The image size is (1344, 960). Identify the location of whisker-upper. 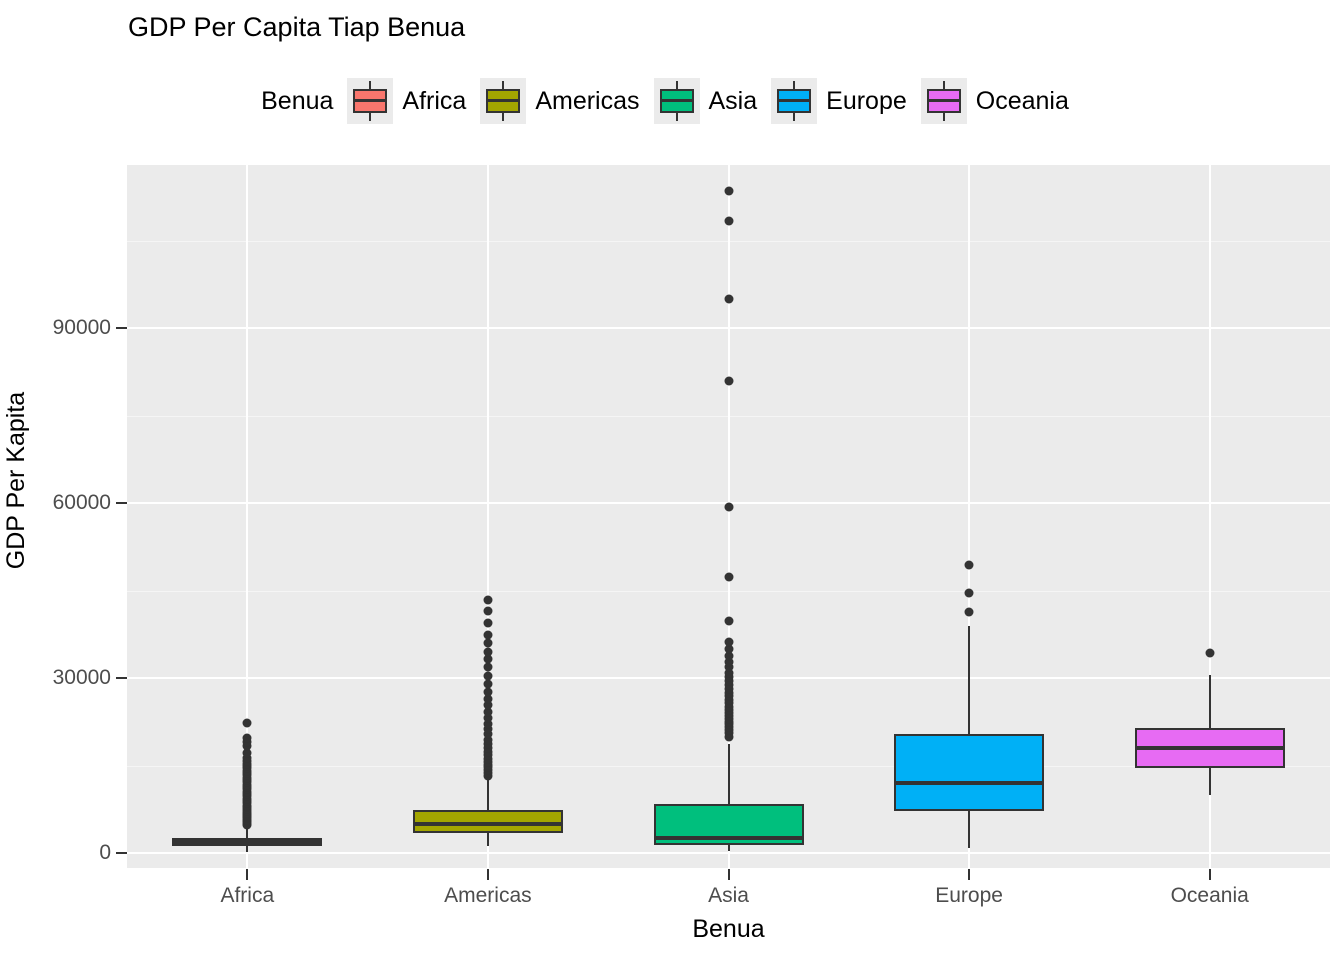
(1209, 701).